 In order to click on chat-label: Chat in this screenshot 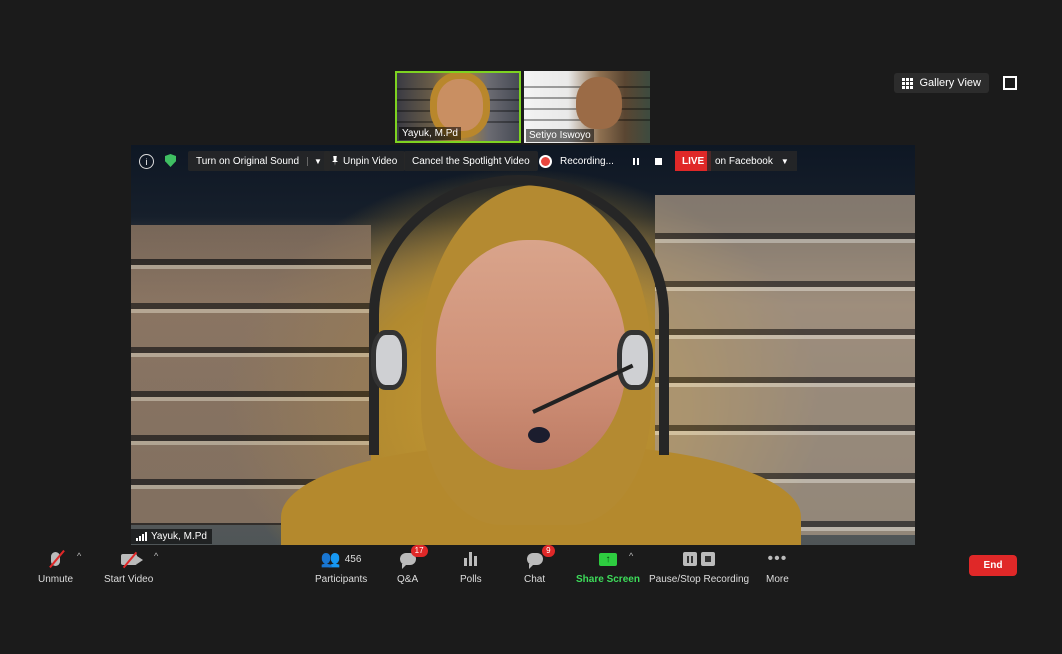, I will do `click(535, 579)`.